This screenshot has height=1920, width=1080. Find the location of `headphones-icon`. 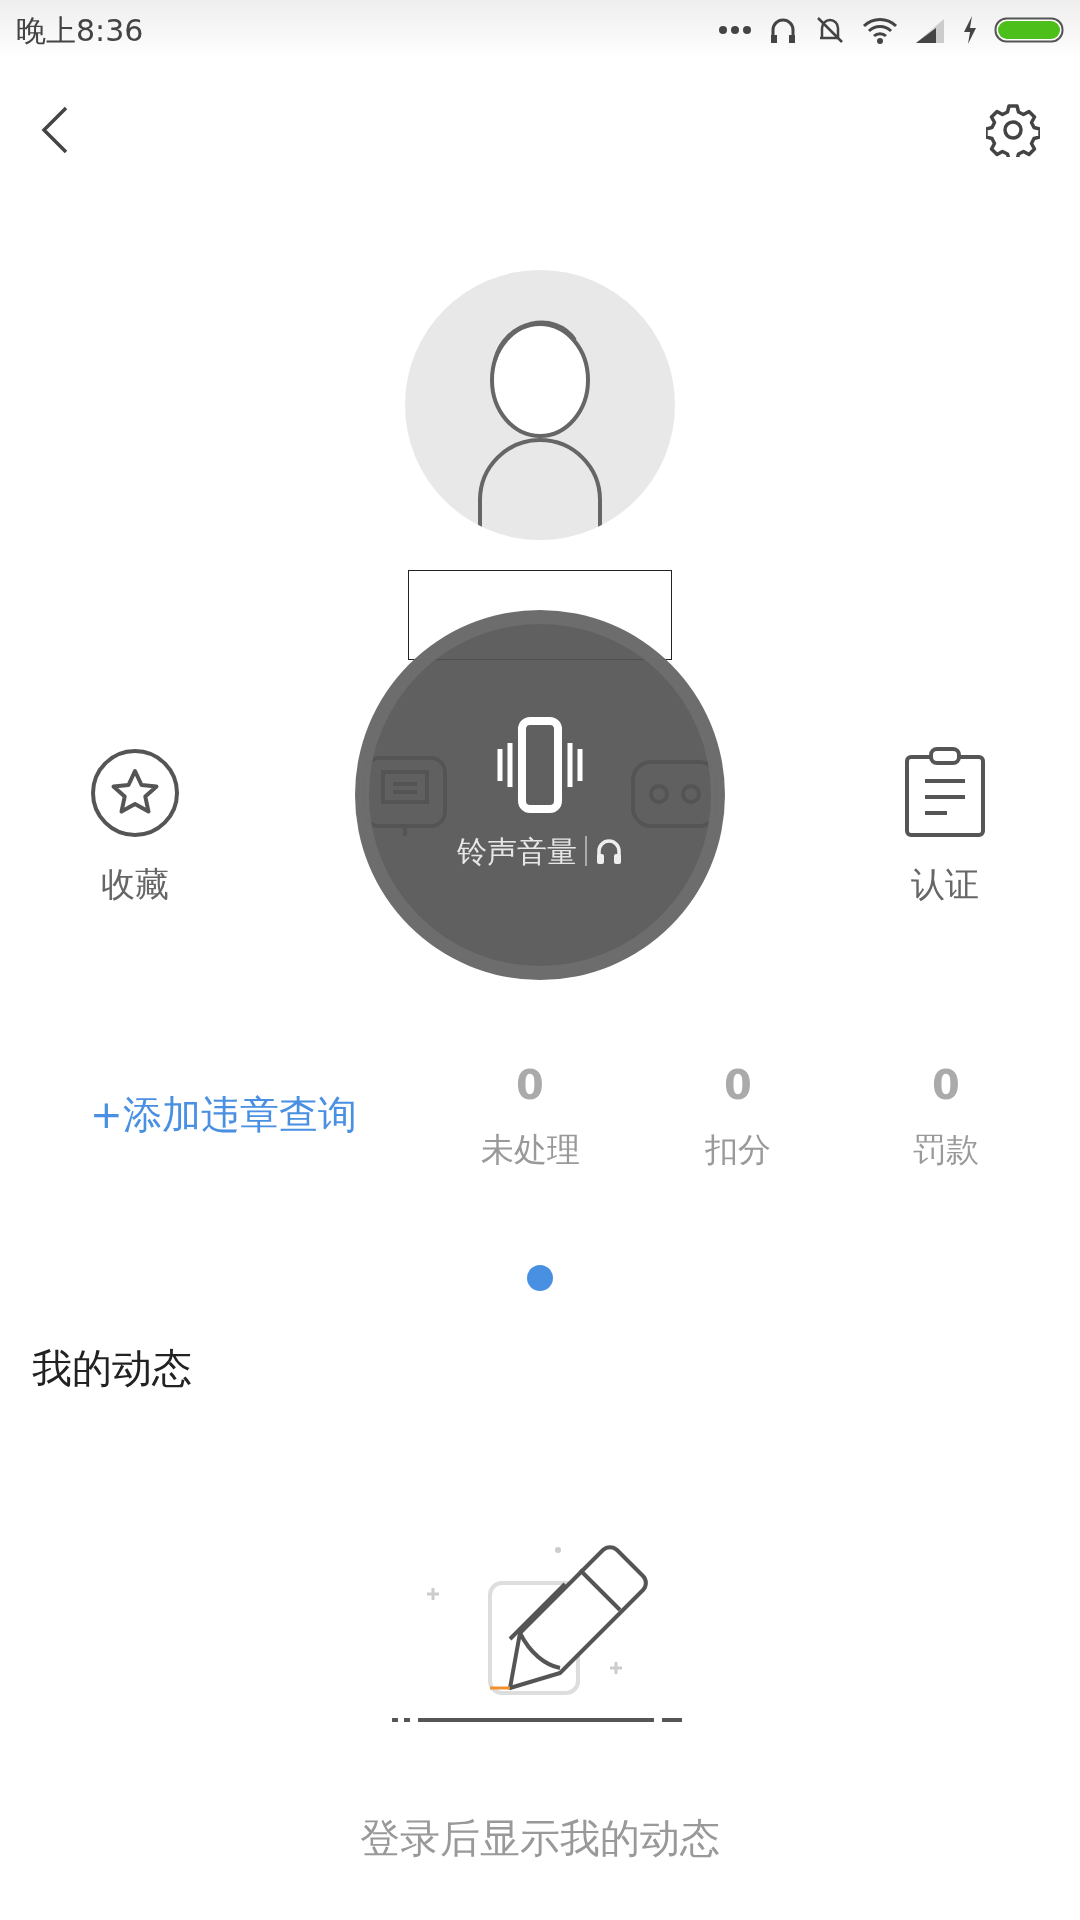

headphones-icon is located at coordinates (609, 851).